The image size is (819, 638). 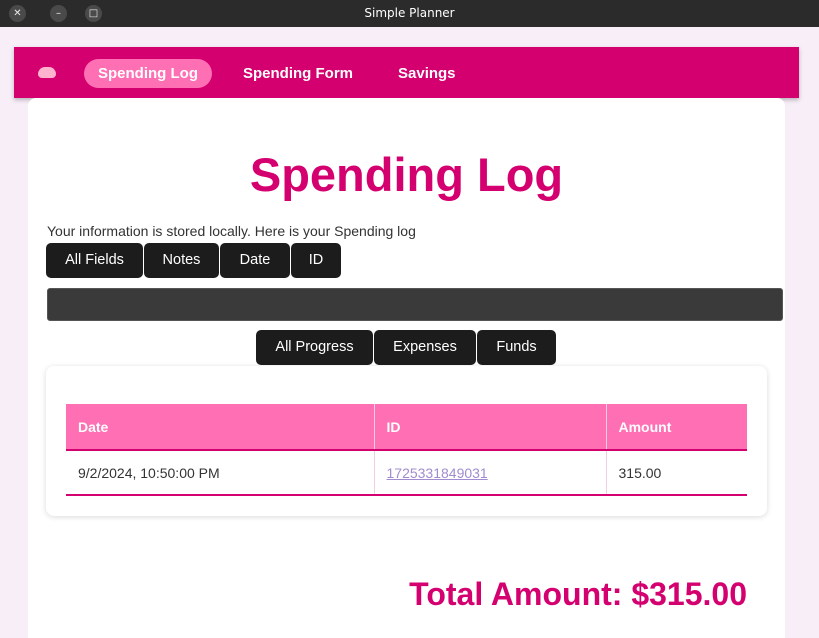 I want to click on page-title: Spending Log, so click(x=406, y=174).